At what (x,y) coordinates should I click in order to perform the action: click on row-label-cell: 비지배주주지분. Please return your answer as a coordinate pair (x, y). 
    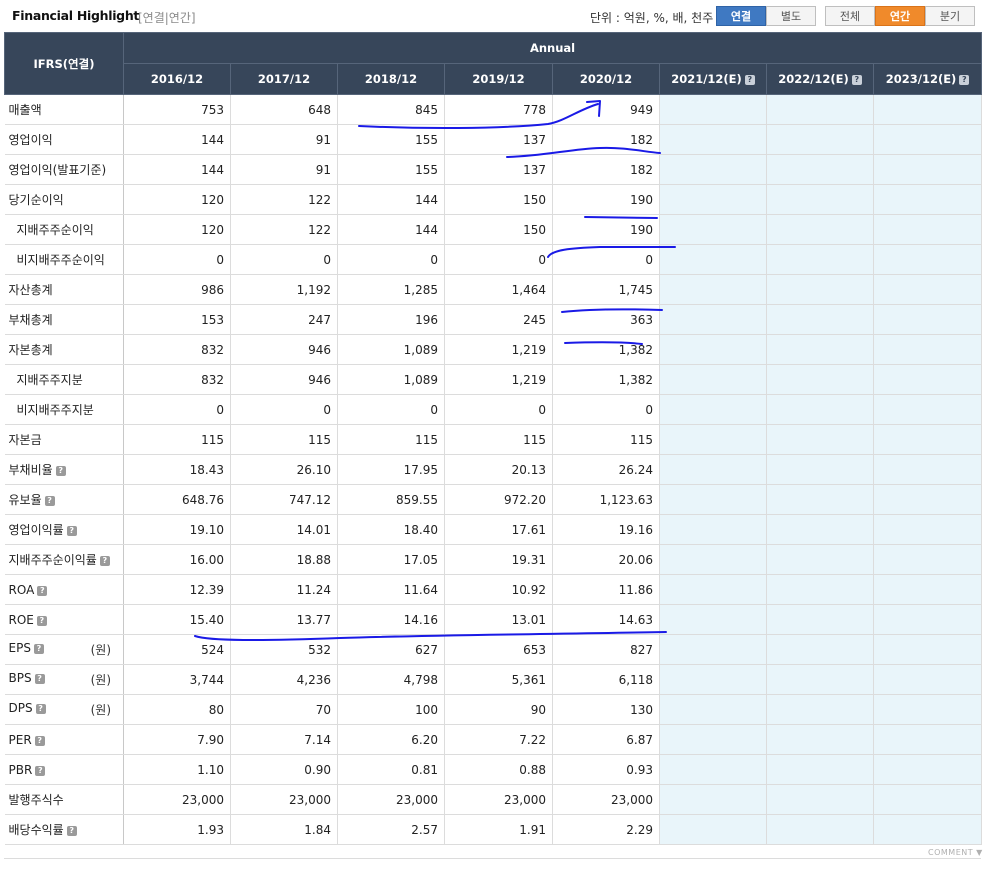
    Looking at the image, I should click on (64, 409).